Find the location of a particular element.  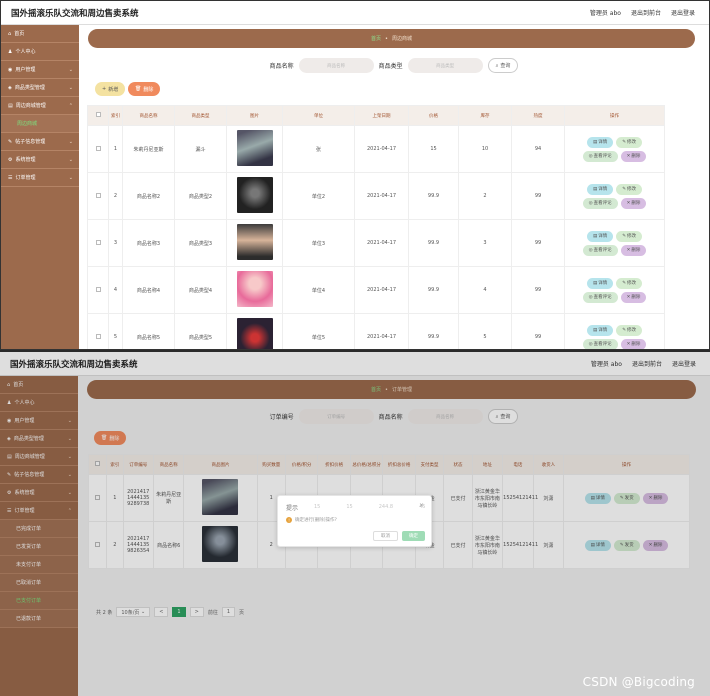

watermark: CSDN @Bigcoding is located at coordinates (638, 682).